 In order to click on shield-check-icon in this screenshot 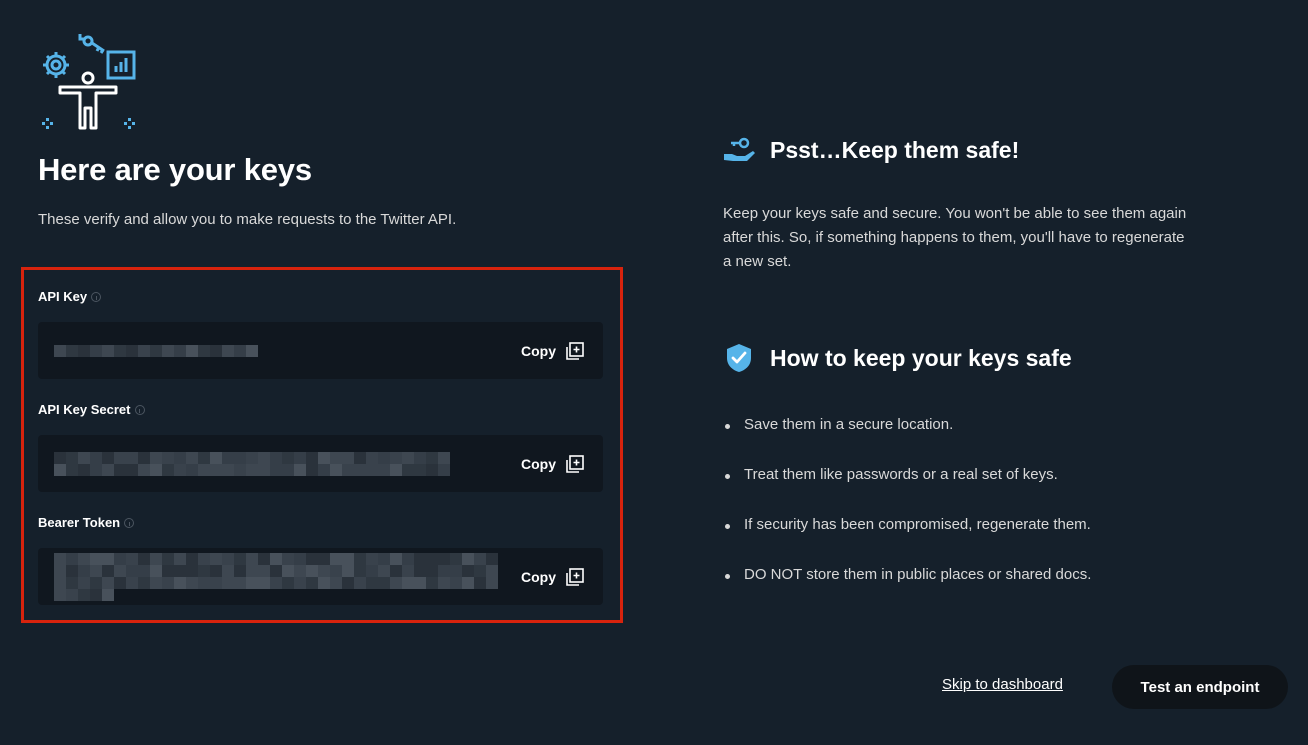, I will do `click(739, 358)`.